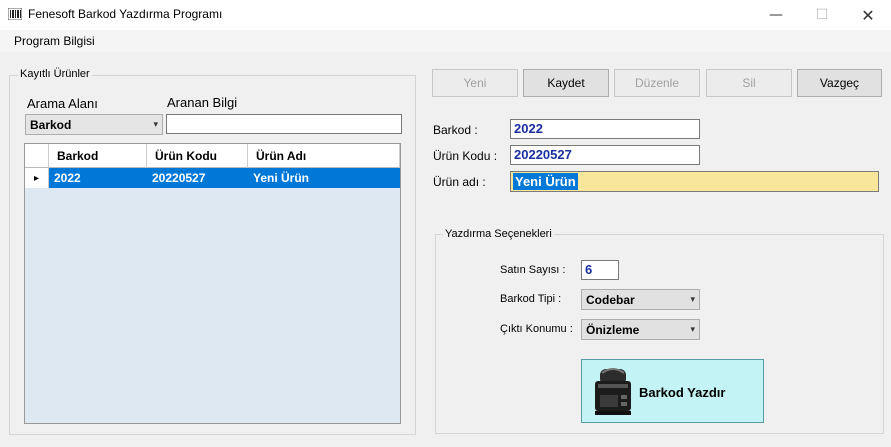  I want to click on output-location-select: Önizleme ▾, so click(640, 329).